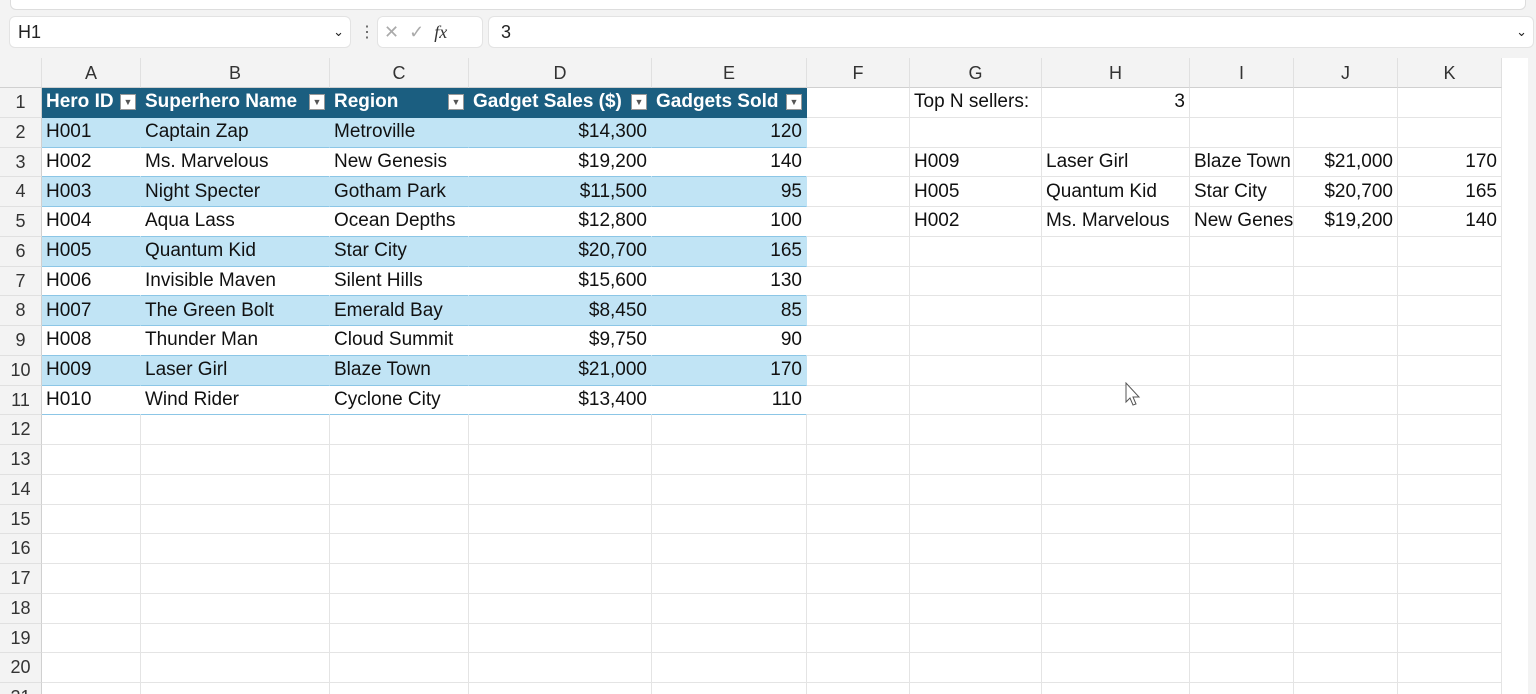 The width and height of the screenshot is (1536, 694). Describe the element at coordinates (560, 222) in the screenshot. I see `table-cell: $12,800` at that location.